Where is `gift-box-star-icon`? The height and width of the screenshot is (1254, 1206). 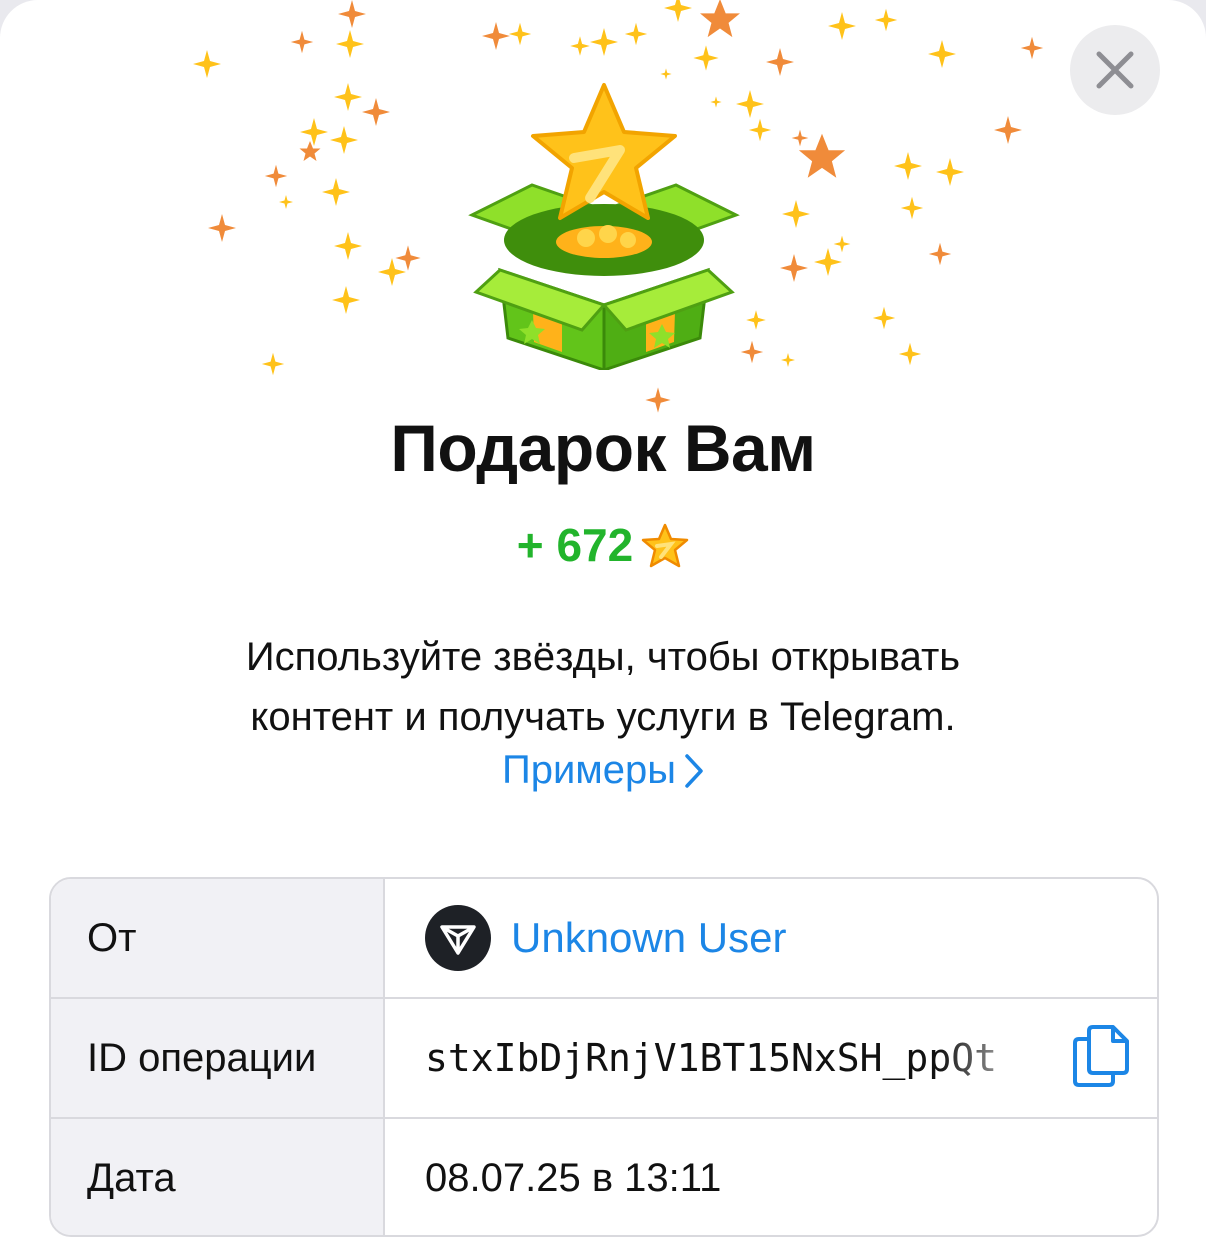 gift-box-star-icon is located at coordinates (604, 226).